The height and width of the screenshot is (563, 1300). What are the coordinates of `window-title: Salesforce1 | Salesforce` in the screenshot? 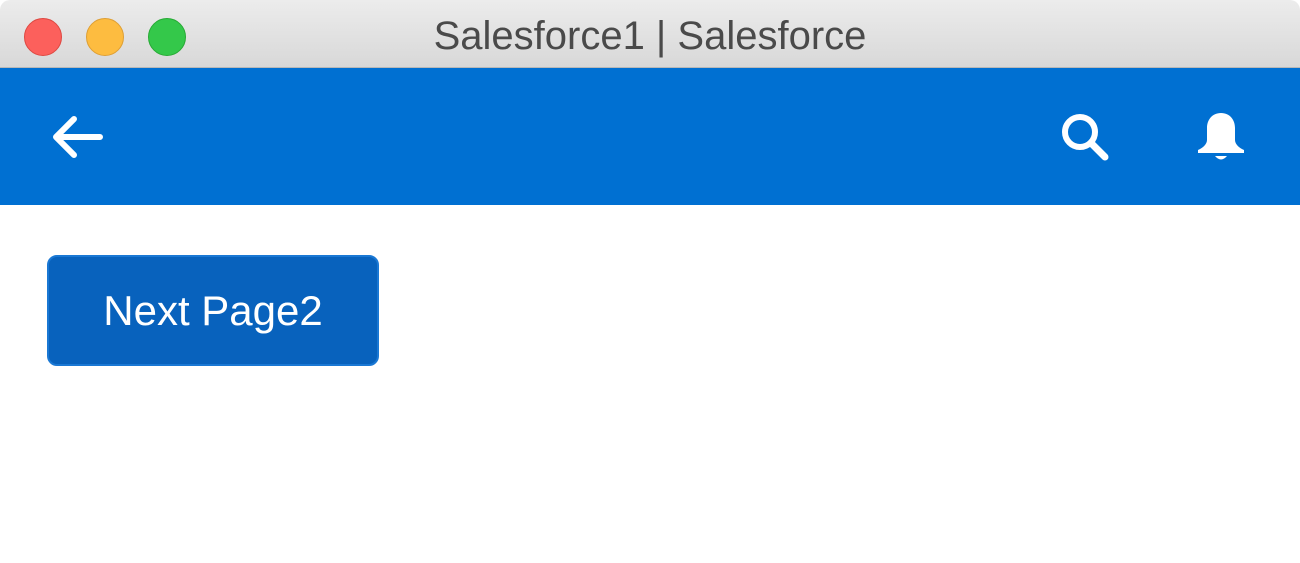 It's located at (650, 36).